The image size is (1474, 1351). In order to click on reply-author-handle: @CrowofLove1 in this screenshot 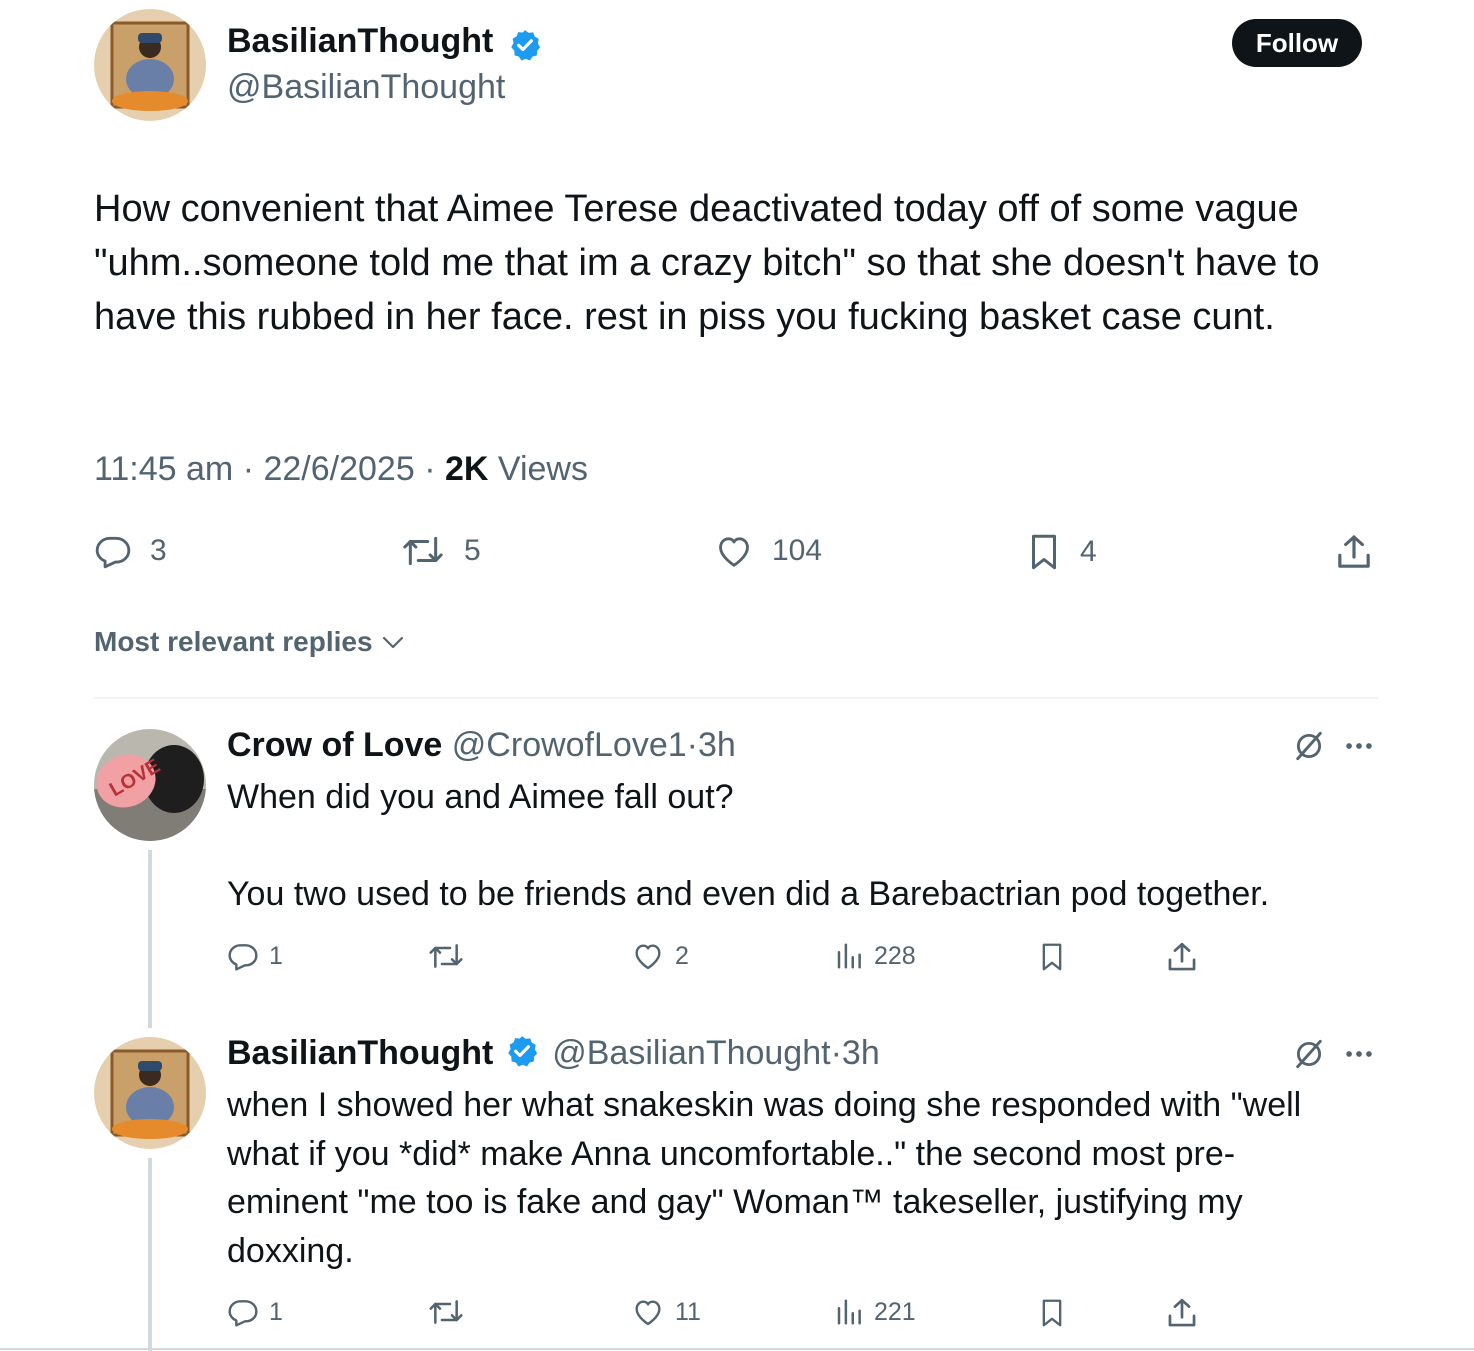, I will do `click(569, 745)`.